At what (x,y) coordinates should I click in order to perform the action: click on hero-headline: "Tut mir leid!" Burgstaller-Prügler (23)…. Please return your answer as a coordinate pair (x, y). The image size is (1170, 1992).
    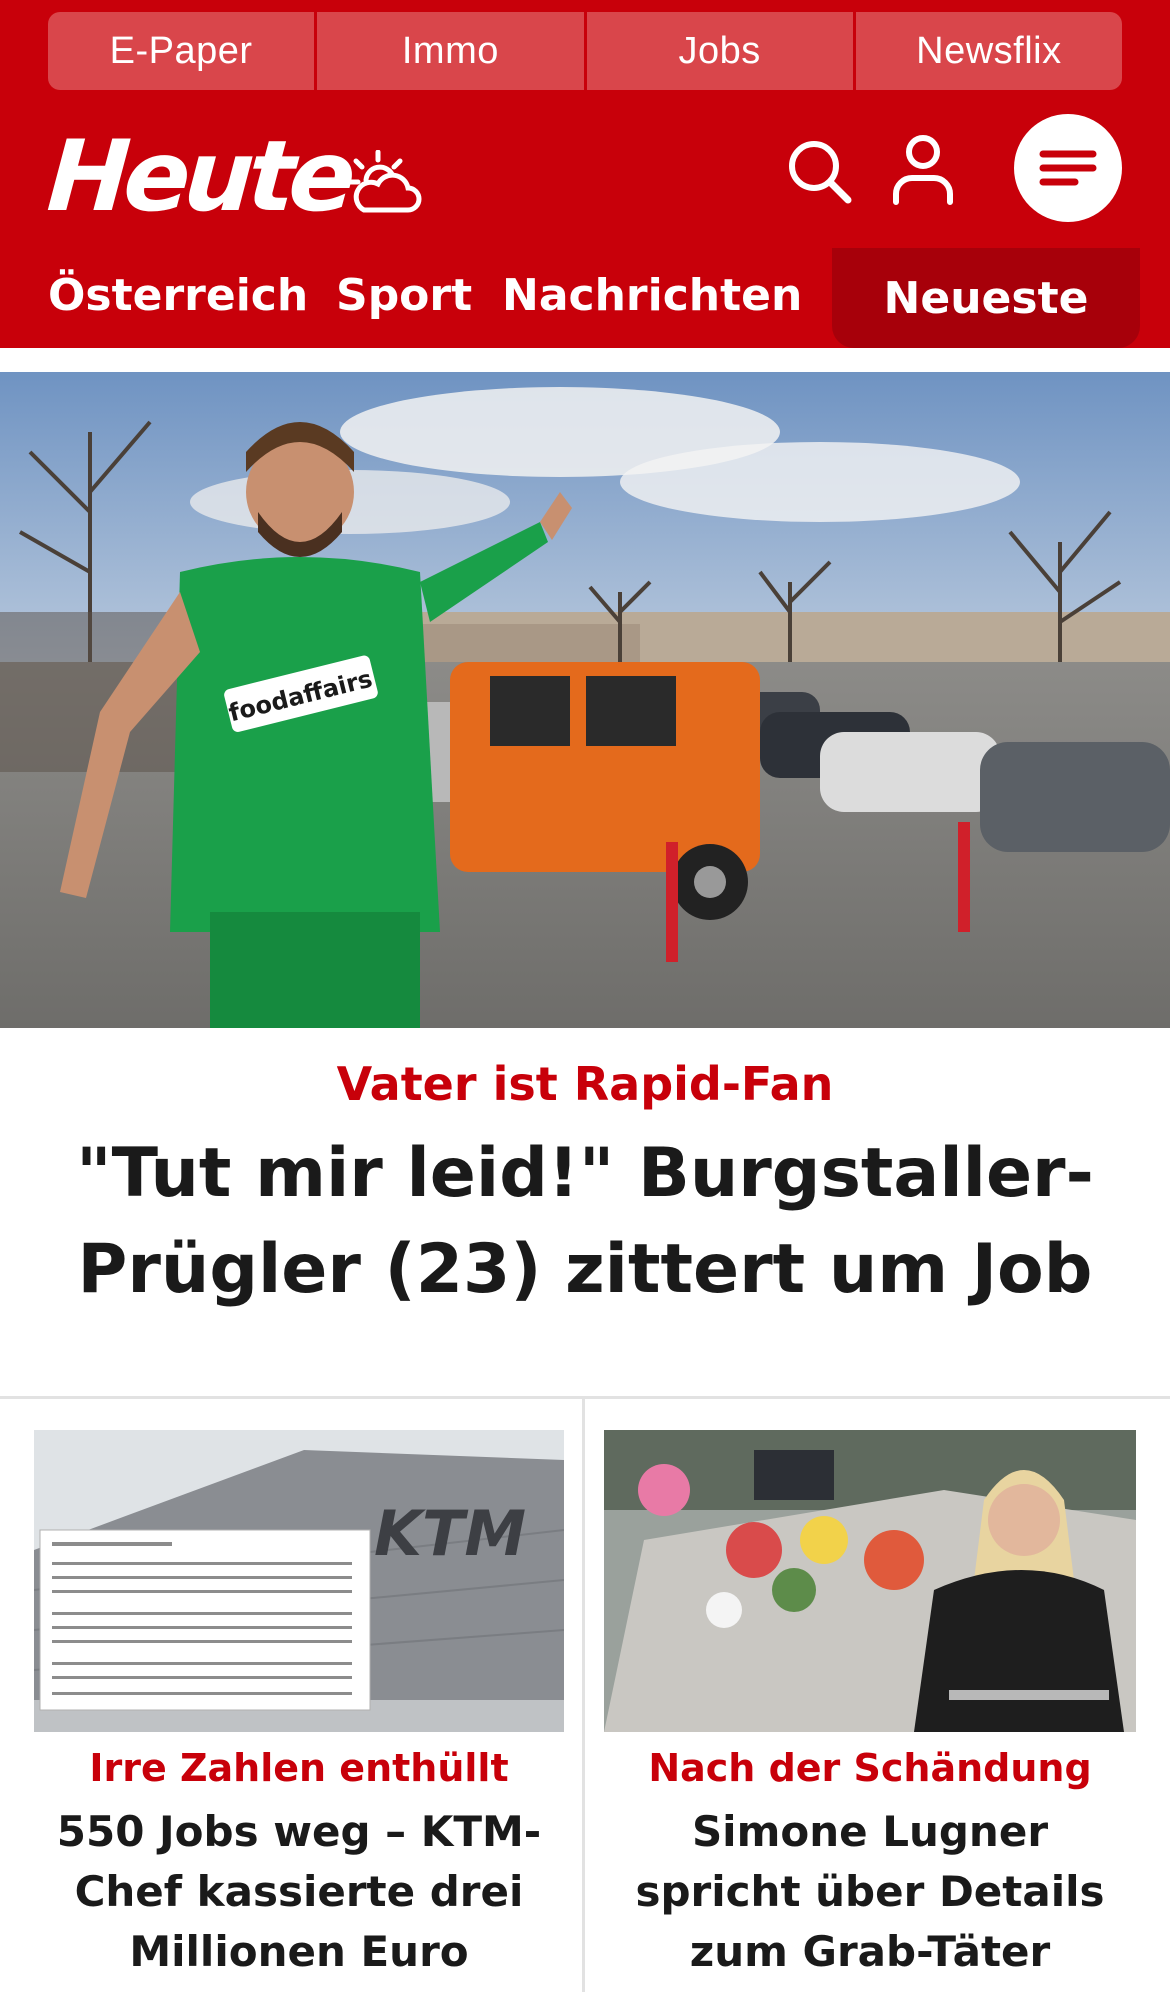
    Looking at the image, I should click on (585, 1222).